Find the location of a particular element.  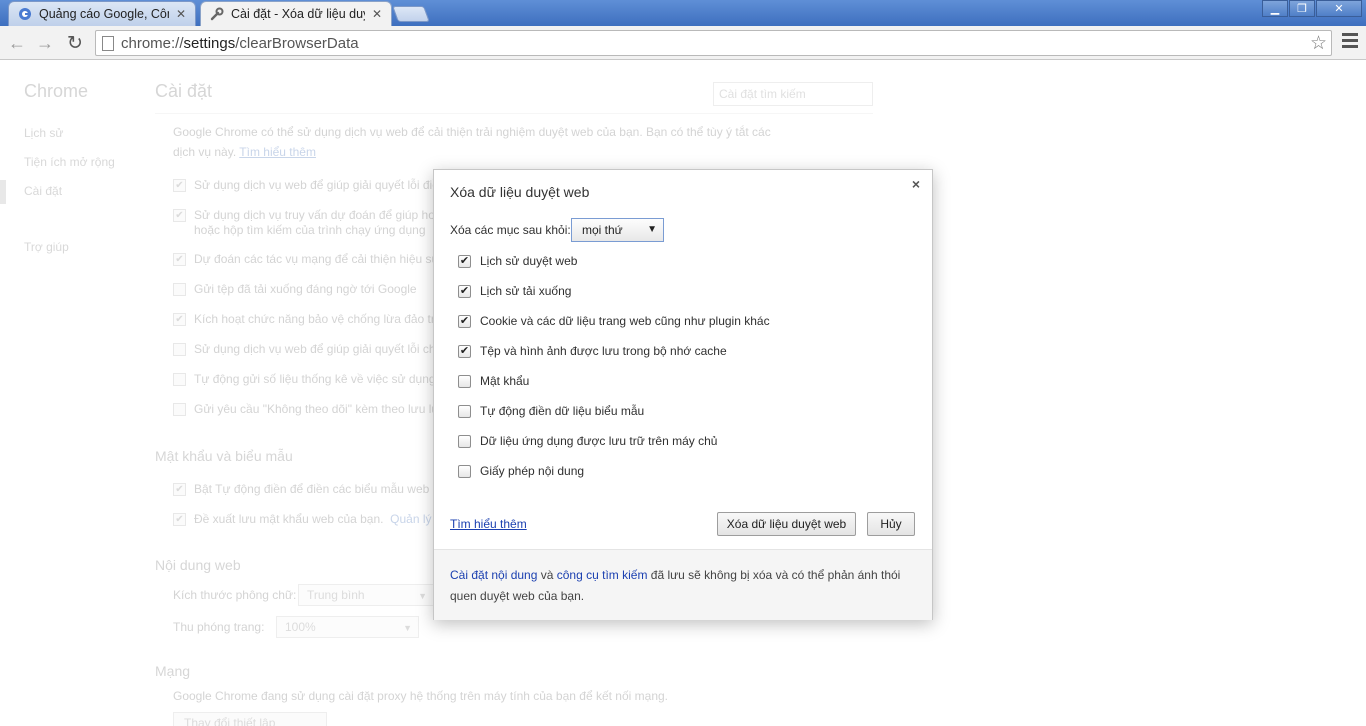

window-controls: ▁ ❐ ✕ is located at coordinates (1311, 8).